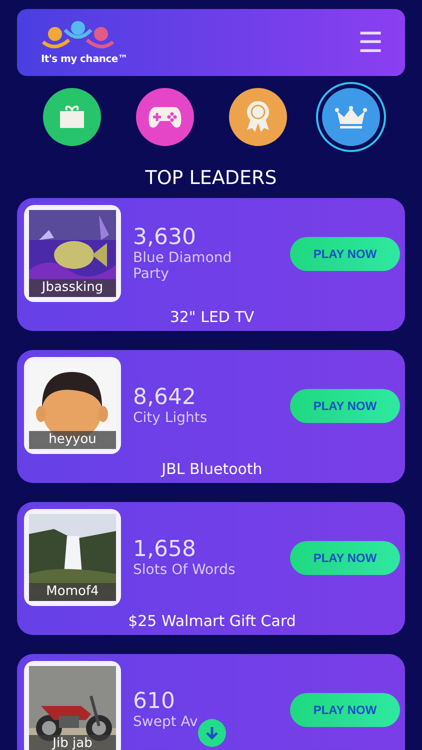 Image resolution: width=422 pixels, height=750 pixels. I want to click on ribbon-award-icon, so click(257, 117).